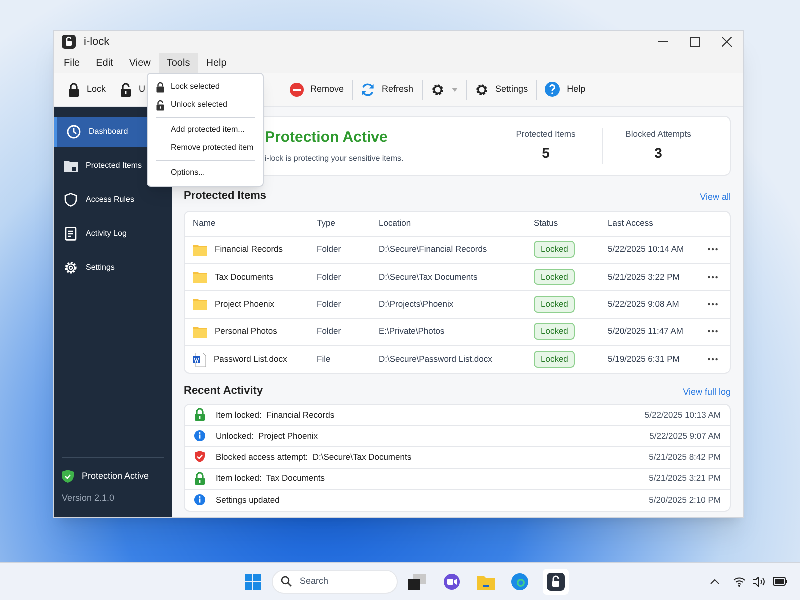 The width and height of the screenshot is (800, 600). What do you see at coordinates (87, 90) in the screenshot?
I see `toolbar-button: Lock` at bounding box center [87, 90].